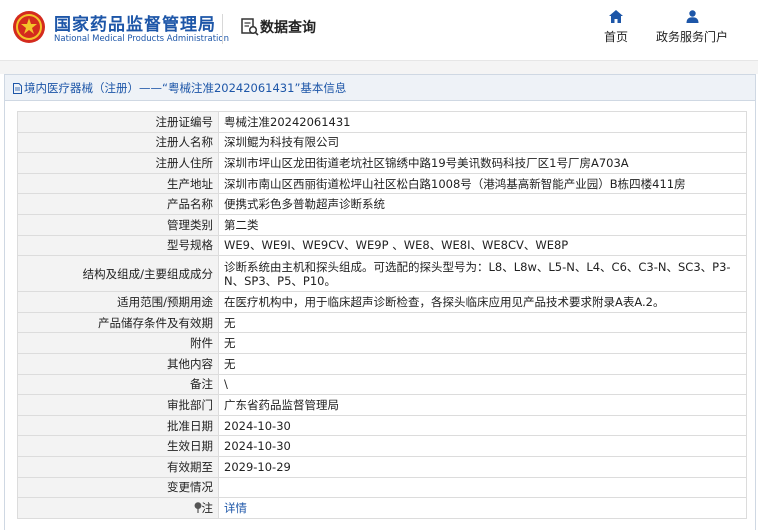 This screenshot has width=758, height=530. What do you see at coordinates (615, 37) in the screenshot?
I see `nav-home-label: 首页` at bounding box center [615, 37].